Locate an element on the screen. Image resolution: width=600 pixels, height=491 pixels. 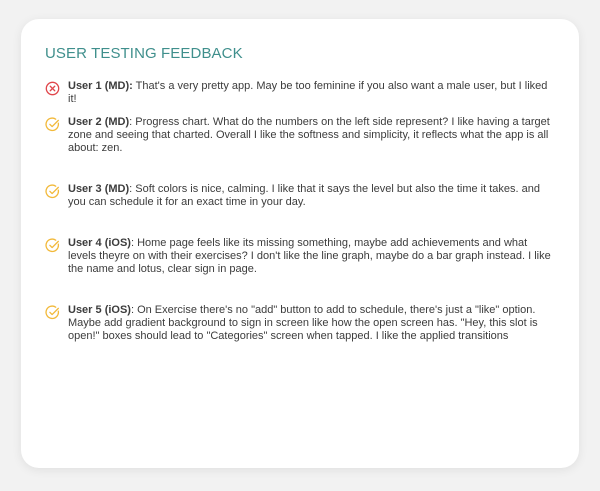
feedback-user: User 3 (MD) is located at coordinates (99, 189).